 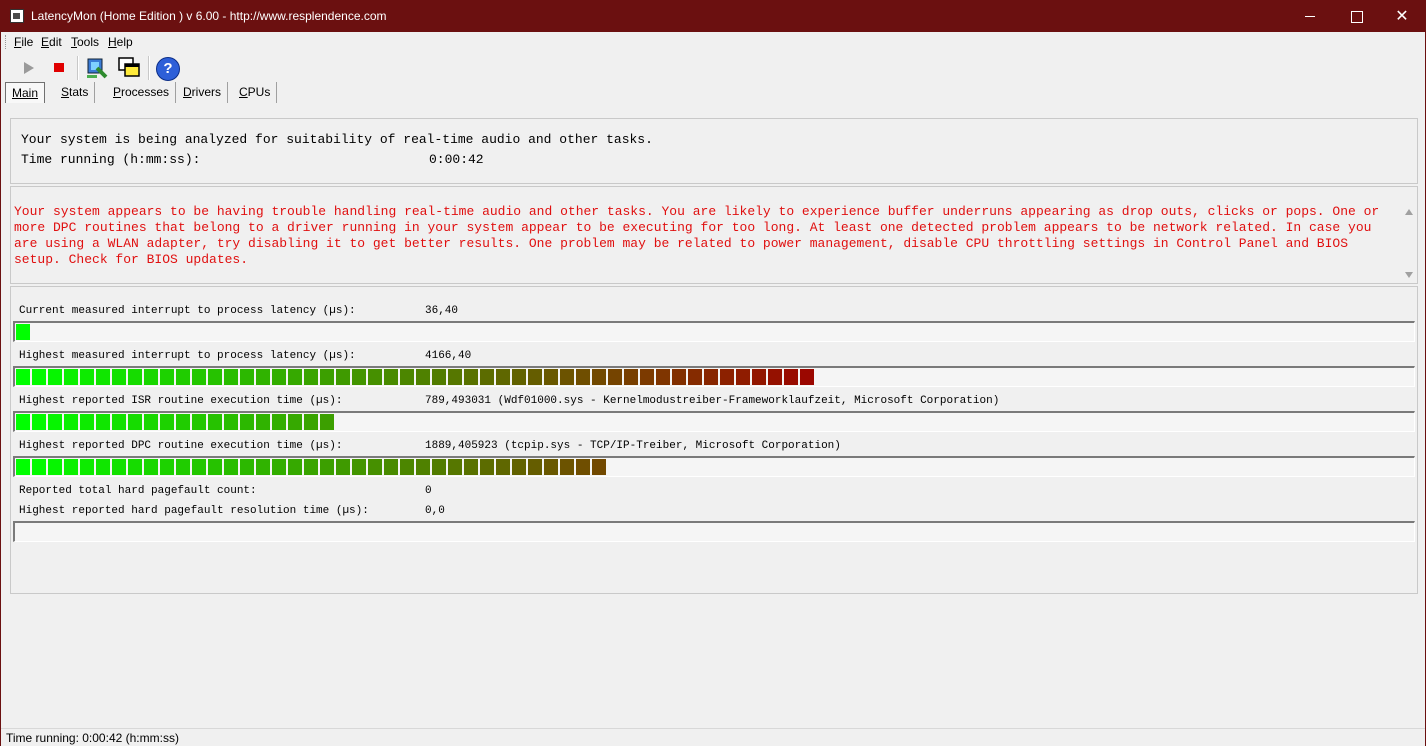 I want to click on status-bar-text: Time running: 0:00:42 (h:mm:ss), so click(x=92, y=738).